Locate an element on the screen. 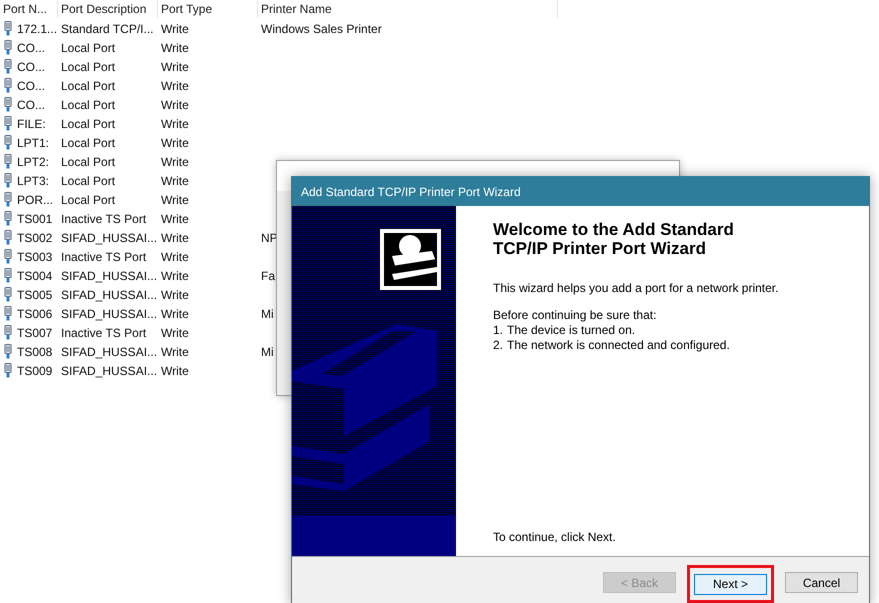  port-name: TS009 is located at coordinates (34, 371).